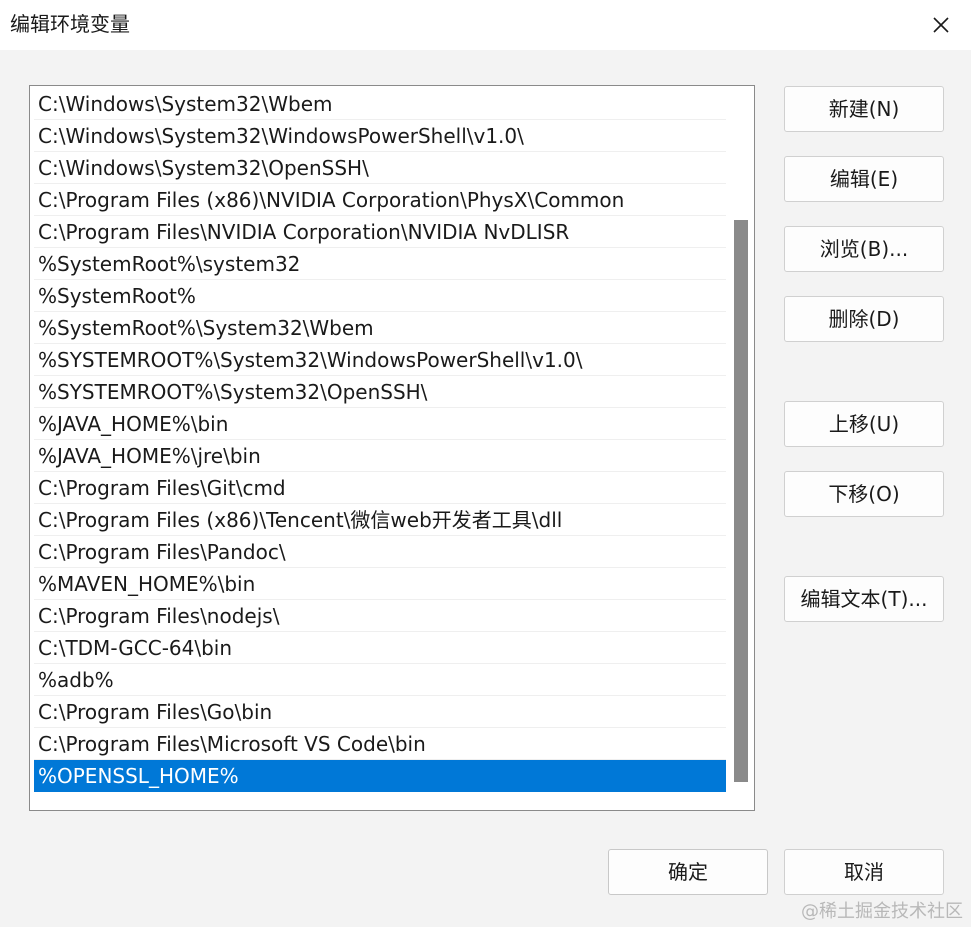 The height and width of the screenshot is (927, 971). I want to click on path-list-item: C:\Windows\System32\Wbem, so click(380, 104).